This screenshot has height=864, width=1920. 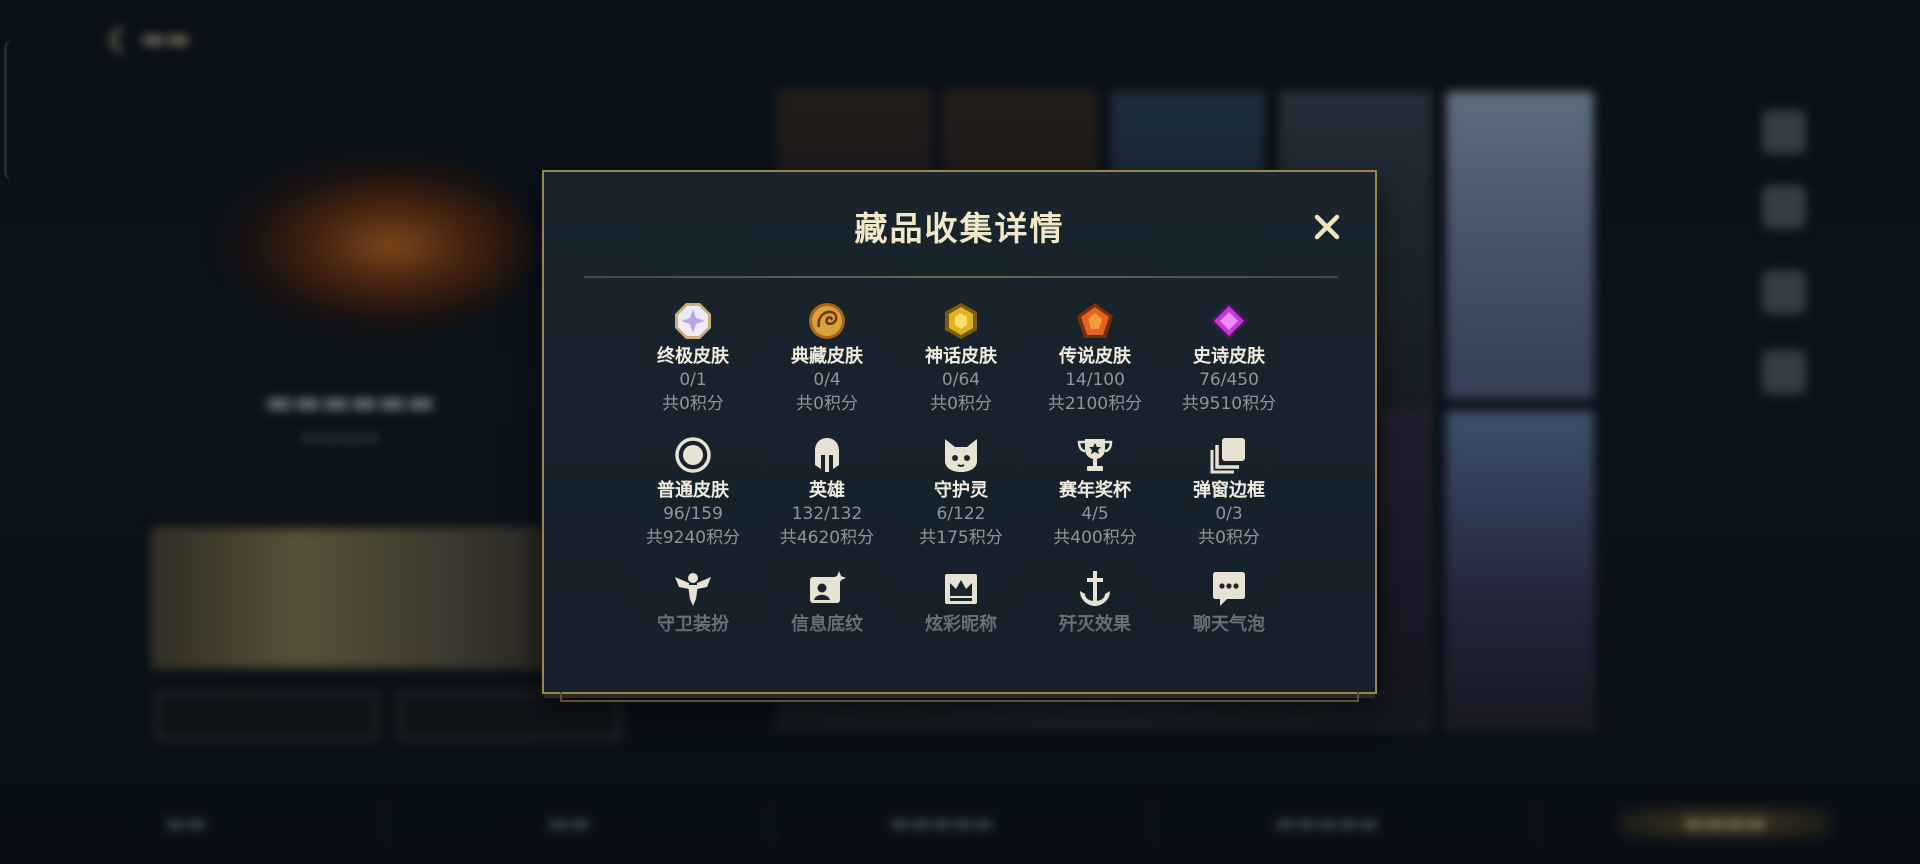 I want to click on chat-bubble-icon, so click(x=1229, y=589).